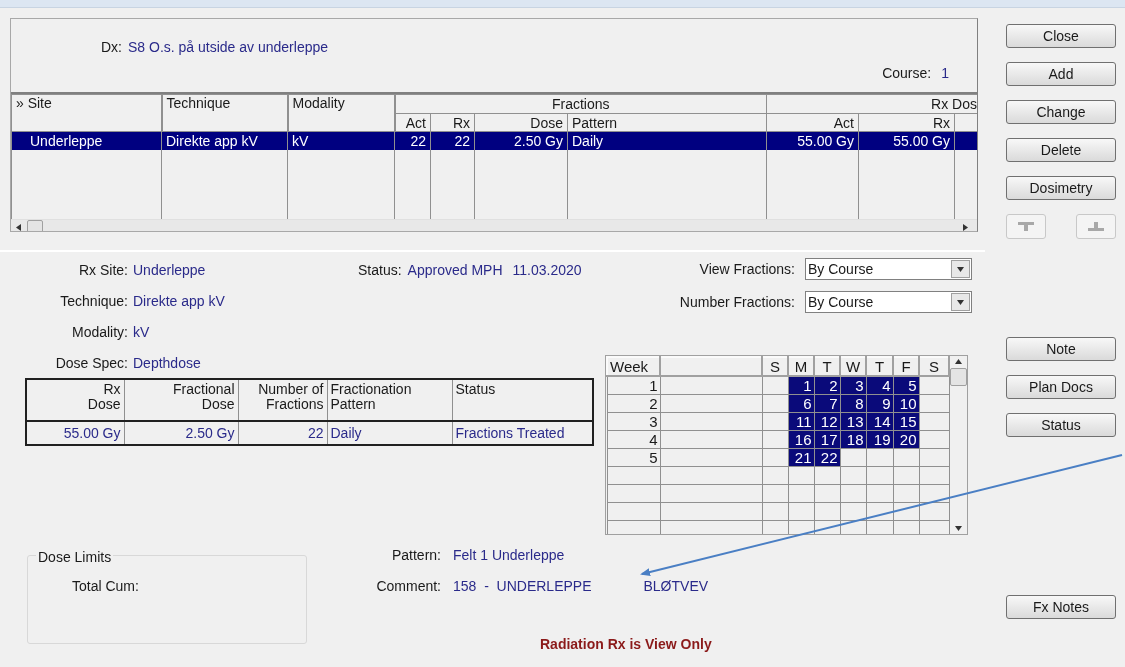 The width and height of the screenshot is (1125, 667). Describe the element at coordinates (86, 140) in the screenshot. I see `table-cell: Underleppe` at that location.